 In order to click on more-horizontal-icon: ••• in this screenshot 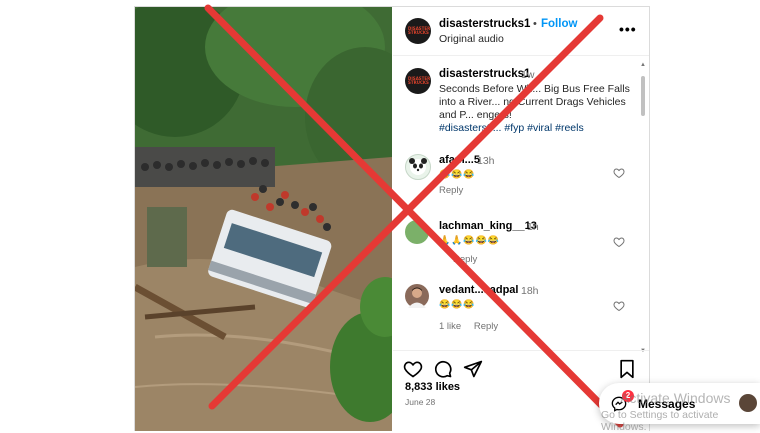, I will do `click(628, 29)`.